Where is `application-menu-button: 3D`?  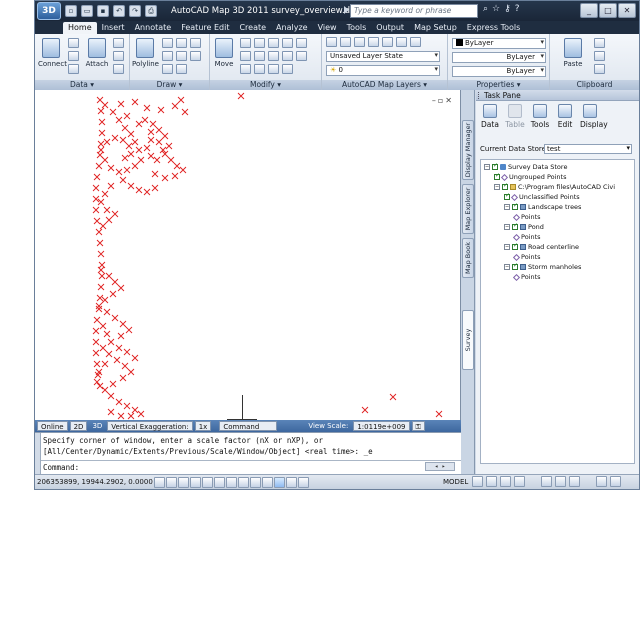
application-menu-button: 3D is located at coordinates (49, 11).